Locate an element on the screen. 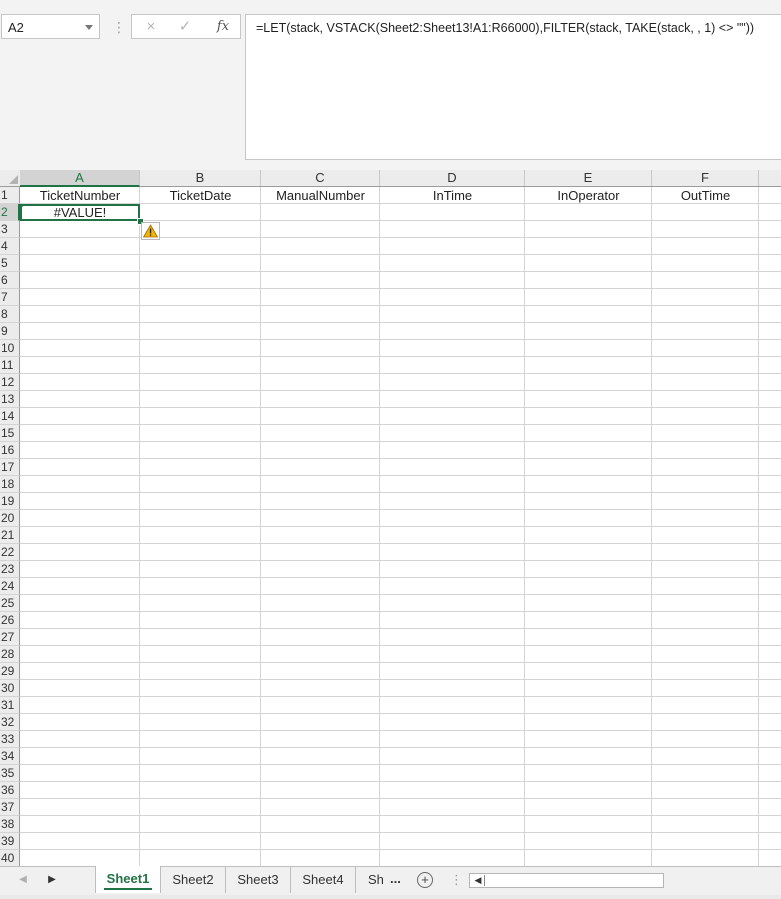 Image resolution: width=781 pixels, height=899 pixels. row-header-33: 33 is located at coordinates (10, 739).